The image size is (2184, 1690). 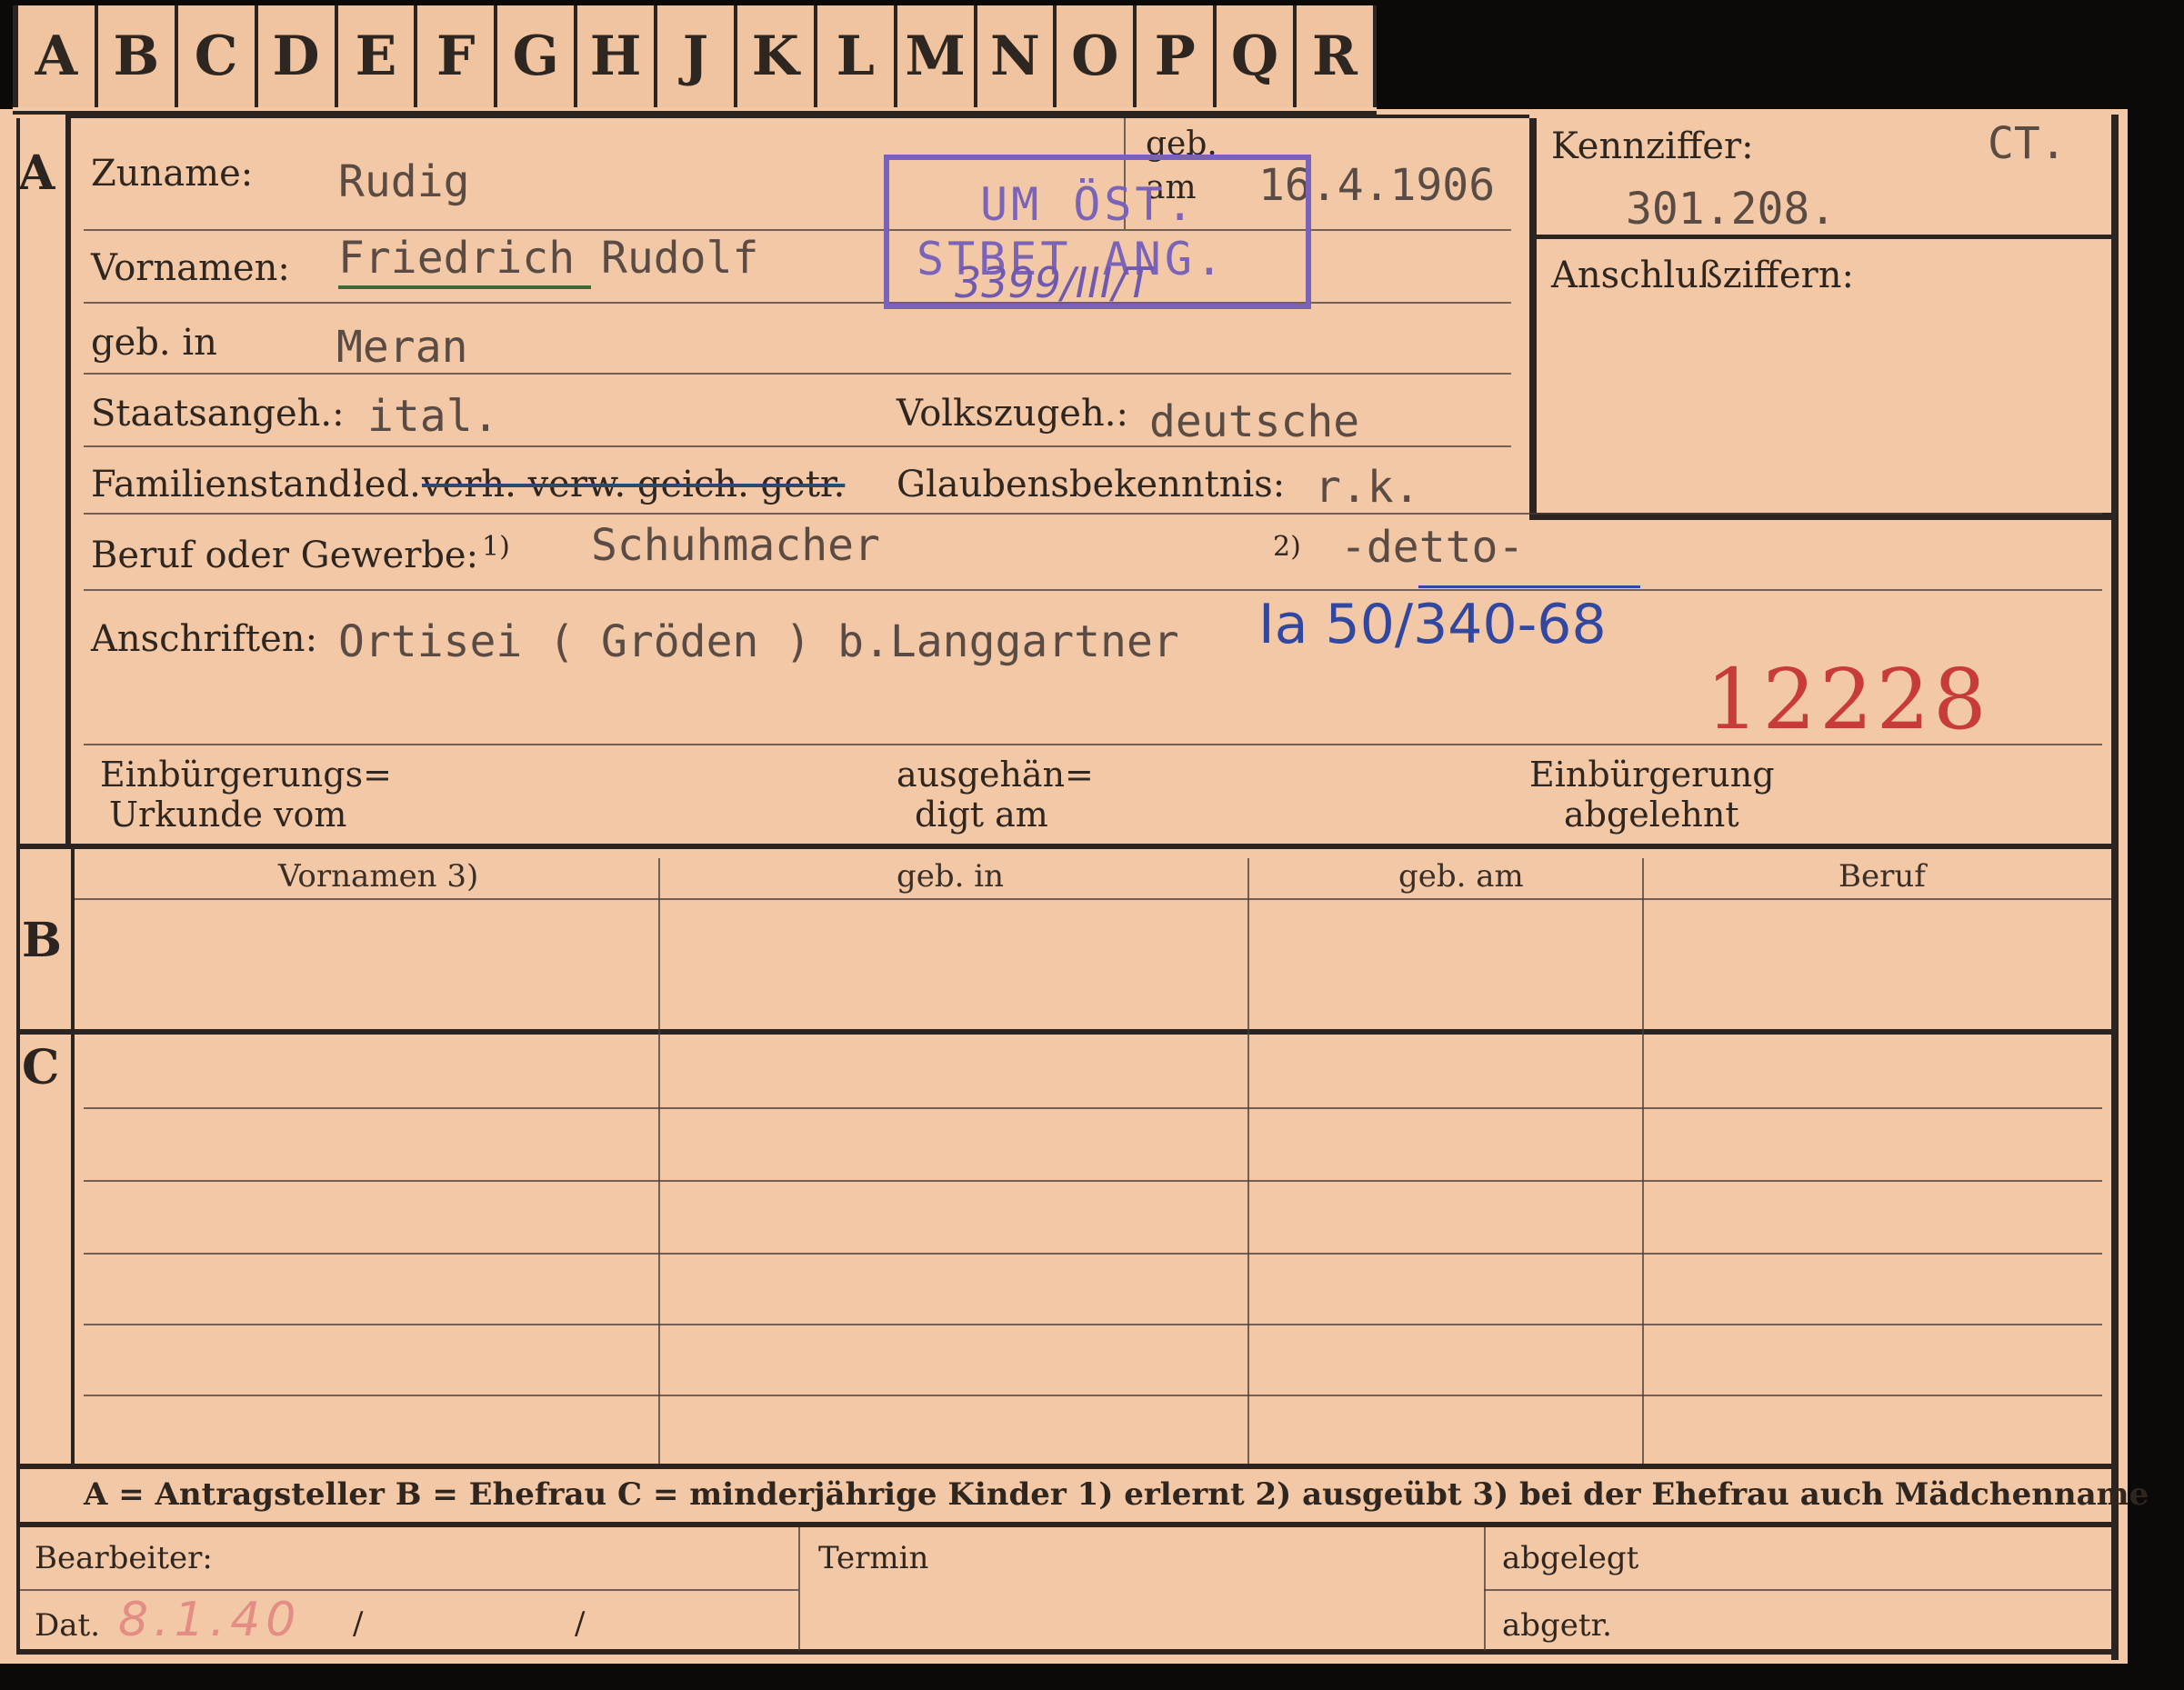 I want to click on tab-q: Q, so click(x=1253, y=56).